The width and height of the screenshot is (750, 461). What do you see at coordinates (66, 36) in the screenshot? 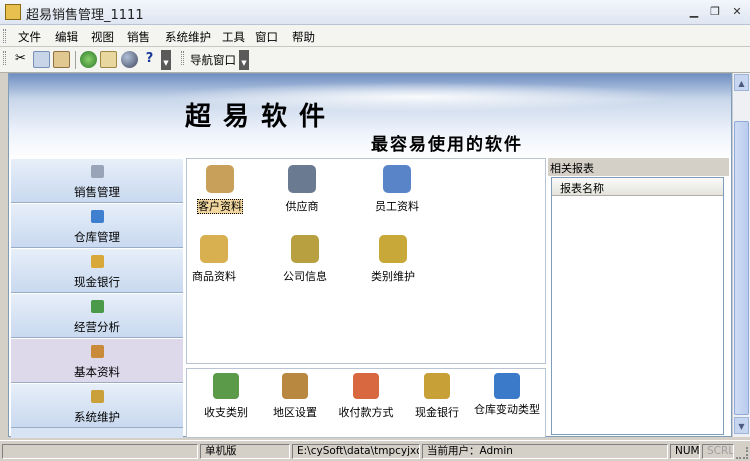
I see `menu-edit: 编辑` at bounding box center [66, 36].